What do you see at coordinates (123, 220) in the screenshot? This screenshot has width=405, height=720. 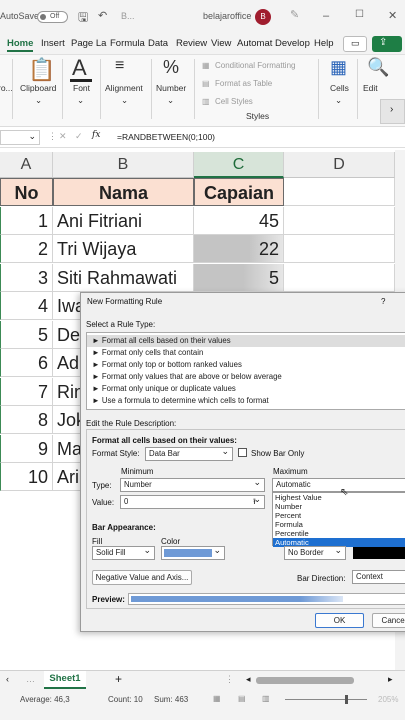 I see `table-row-nama-cell: Ani Fitriani` at bounding box center [123, 220].